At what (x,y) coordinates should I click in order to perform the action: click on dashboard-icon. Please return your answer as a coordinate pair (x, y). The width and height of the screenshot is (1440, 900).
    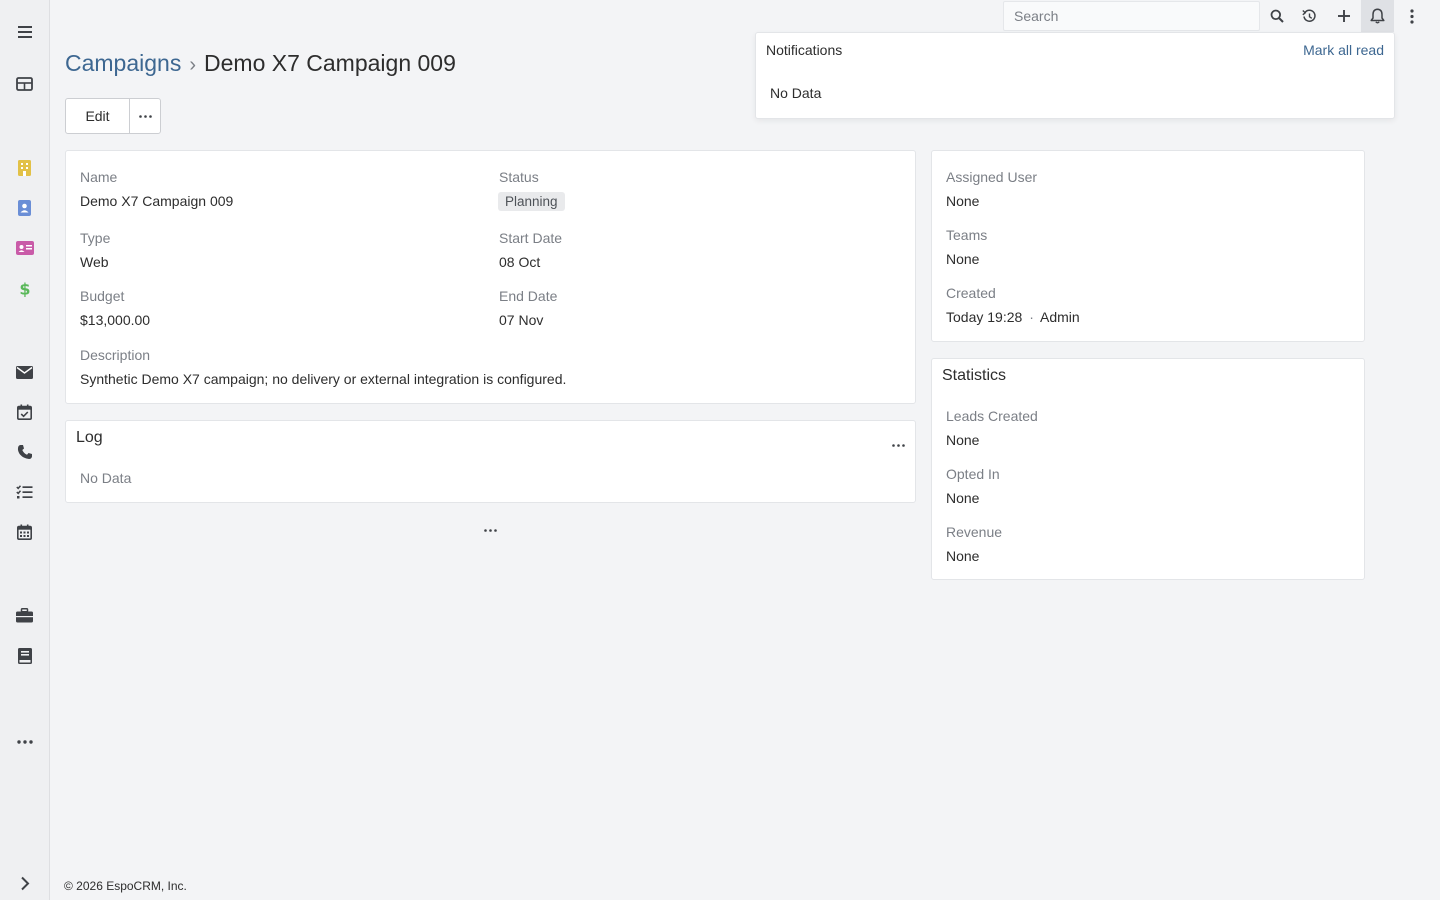
    Looking at the image, I should click on (24, 84).